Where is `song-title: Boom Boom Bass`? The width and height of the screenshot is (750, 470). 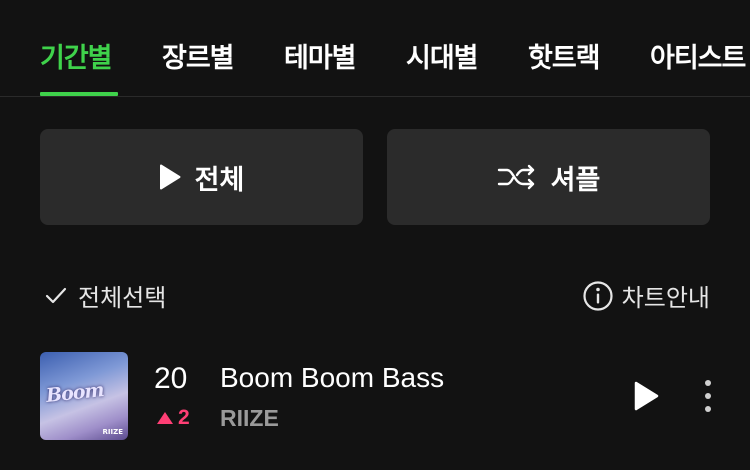
song-title: Boom Boom Bass is located at coordinates (332, 378).